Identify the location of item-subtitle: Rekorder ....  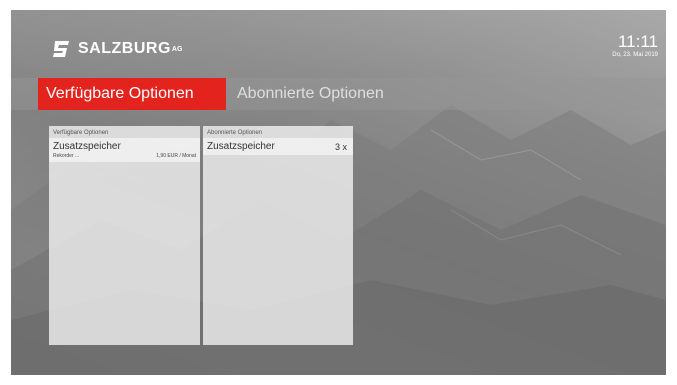
(66, 156).